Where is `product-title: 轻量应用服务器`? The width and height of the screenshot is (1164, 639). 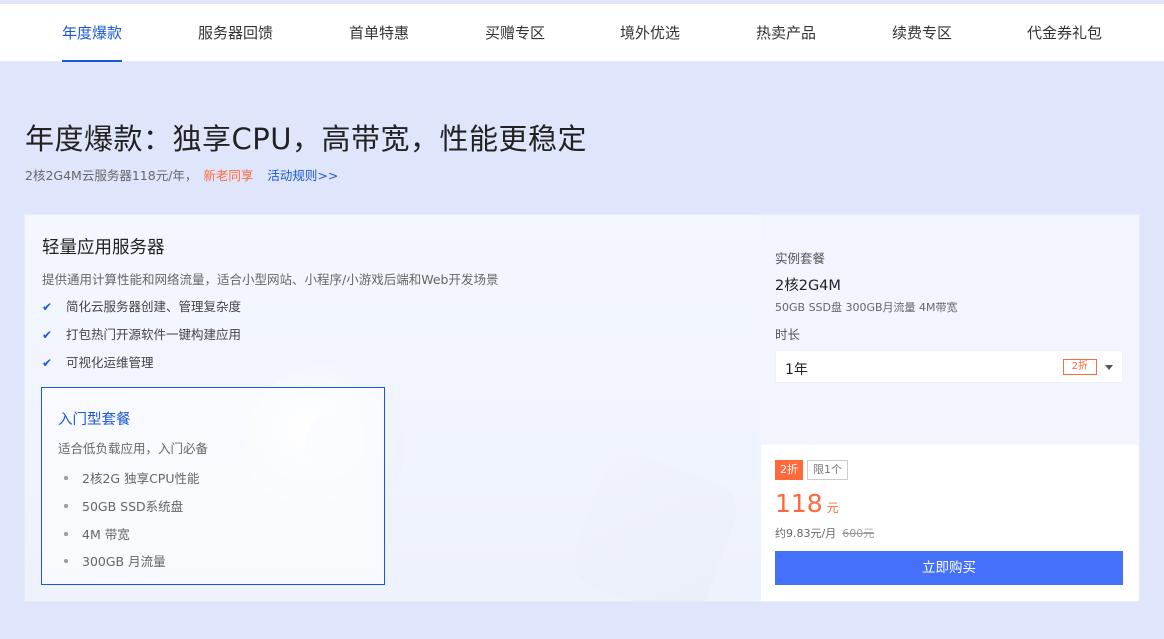 product-title: 轻量应用服务器 is located at coordinates (103, 248).